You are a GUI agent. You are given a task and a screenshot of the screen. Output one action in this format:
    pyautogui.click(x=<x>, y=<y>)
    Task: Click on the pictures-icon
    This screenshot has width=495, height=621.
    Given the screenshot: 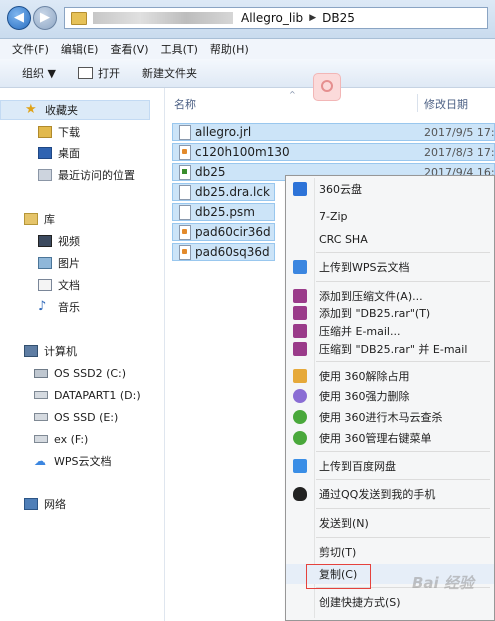 What is the action you would take?
    pyautogui.click(x=45, y=263)
    